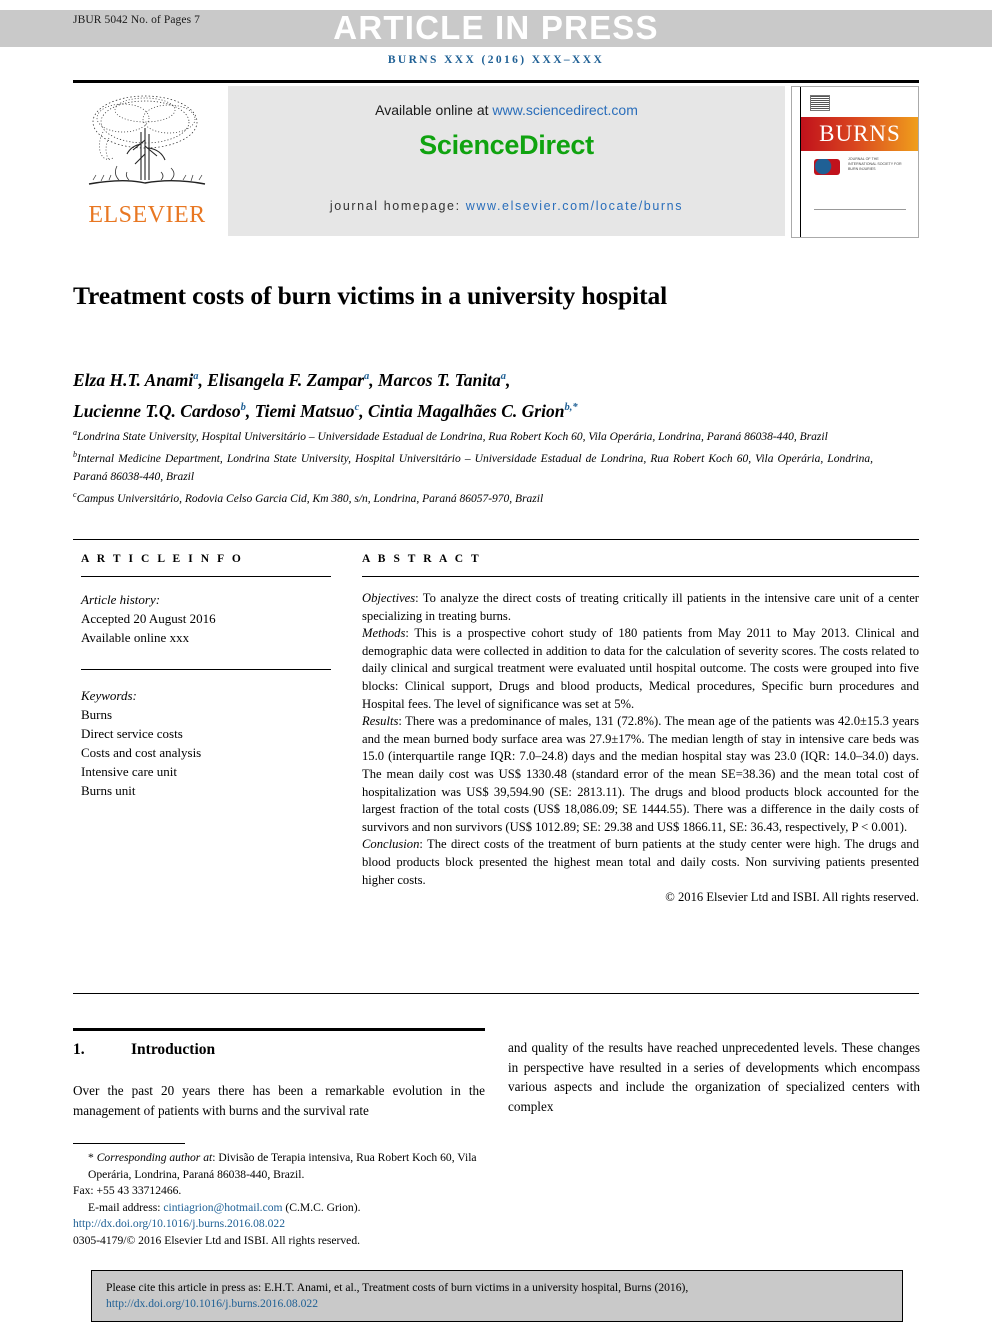 The width and height of the screenshot is (992, 1323). What do you see at coordinates (496, 539) in the screenshot?
I see `info-abstract-top-rule` at bounding box center [496, 539].